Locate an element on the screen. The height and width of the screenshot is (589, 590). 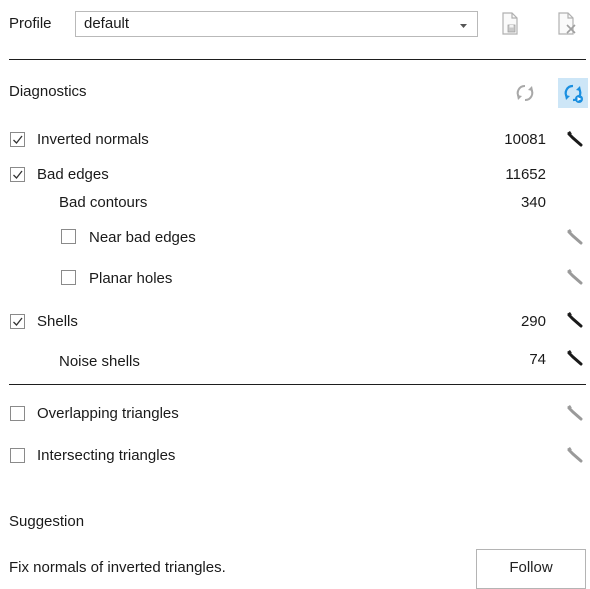
follow-button: Follow is located at coordinates (531, 569).